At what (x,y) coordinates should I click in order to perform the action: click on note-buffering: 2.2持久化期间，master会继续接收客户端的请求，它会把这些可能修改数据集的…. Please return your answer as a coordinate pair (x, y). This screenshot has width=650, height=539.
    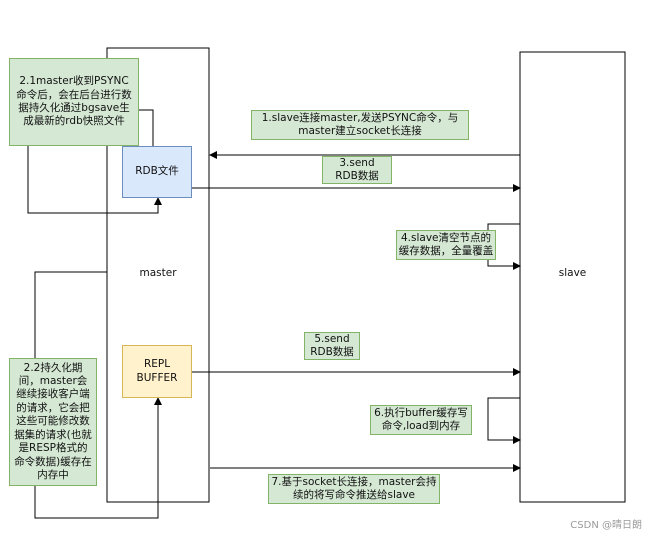
    Looking at the image, I should click on (53, 422).